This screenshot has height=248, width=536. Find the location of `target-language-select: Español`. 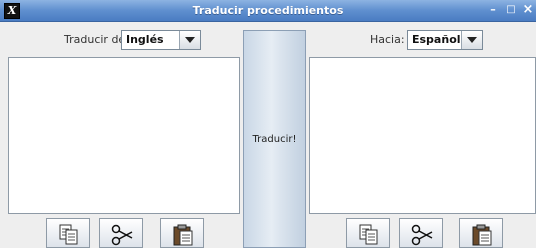

target-language-select: Español is located at coordinates (445, 40).